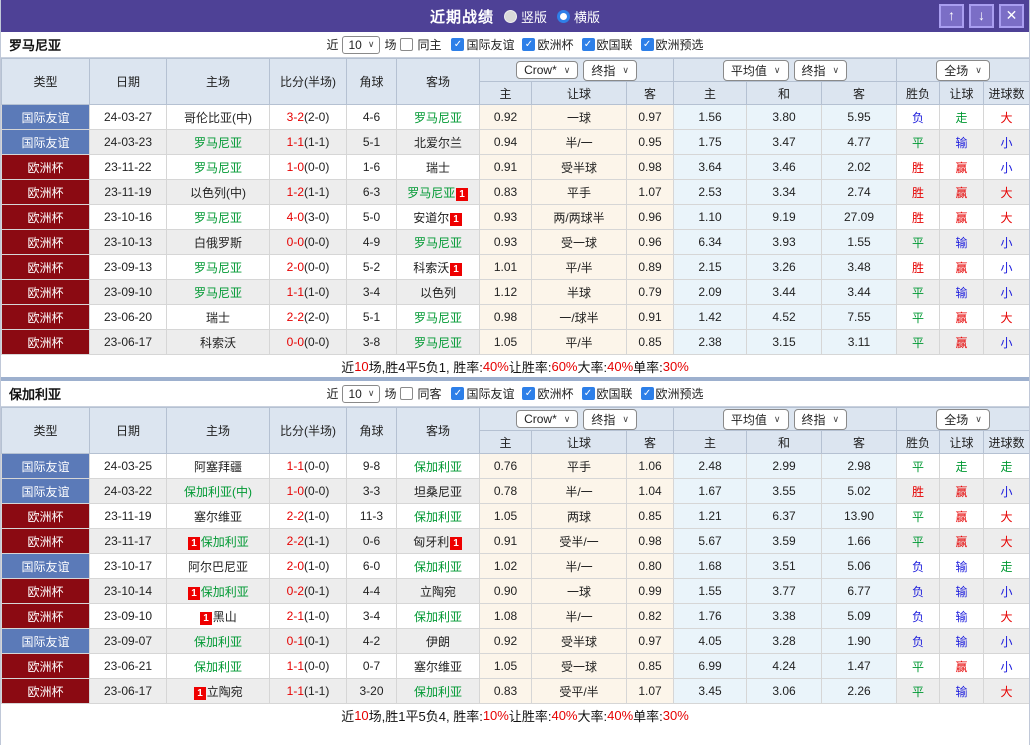 The height and width of the screenshot is (745, 1030). Describe the element at coordinates (308, 217) in the screenshot. I see `score-cell: 4-0(3-0)` at that location.